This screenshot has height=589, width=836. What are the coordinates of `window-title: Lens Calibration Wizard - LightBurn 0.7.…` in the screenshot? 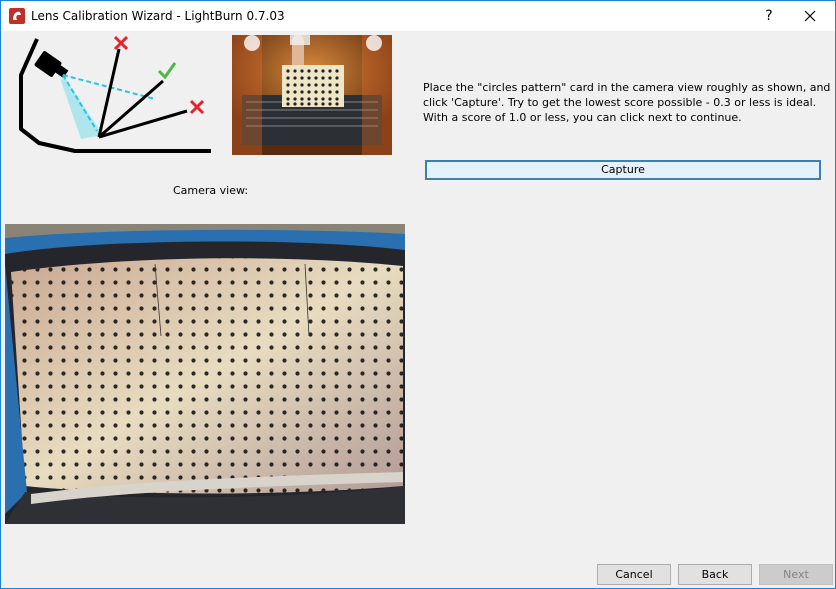 It's located at (158, 16).